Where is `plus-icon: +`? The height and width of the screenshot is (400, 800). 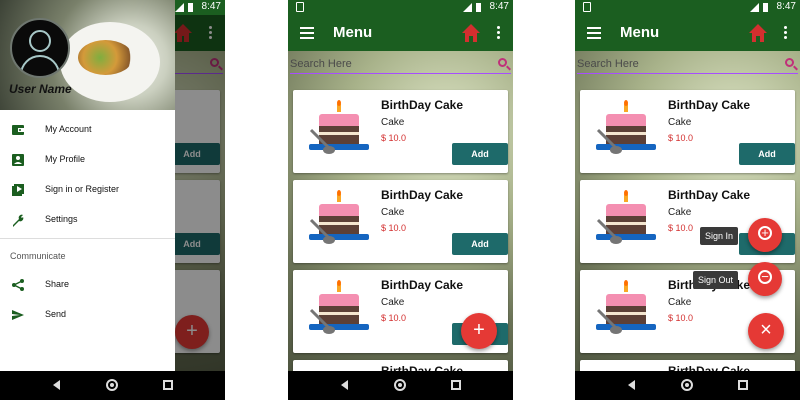 plus-icon: + is located at coordinates (479, 330).